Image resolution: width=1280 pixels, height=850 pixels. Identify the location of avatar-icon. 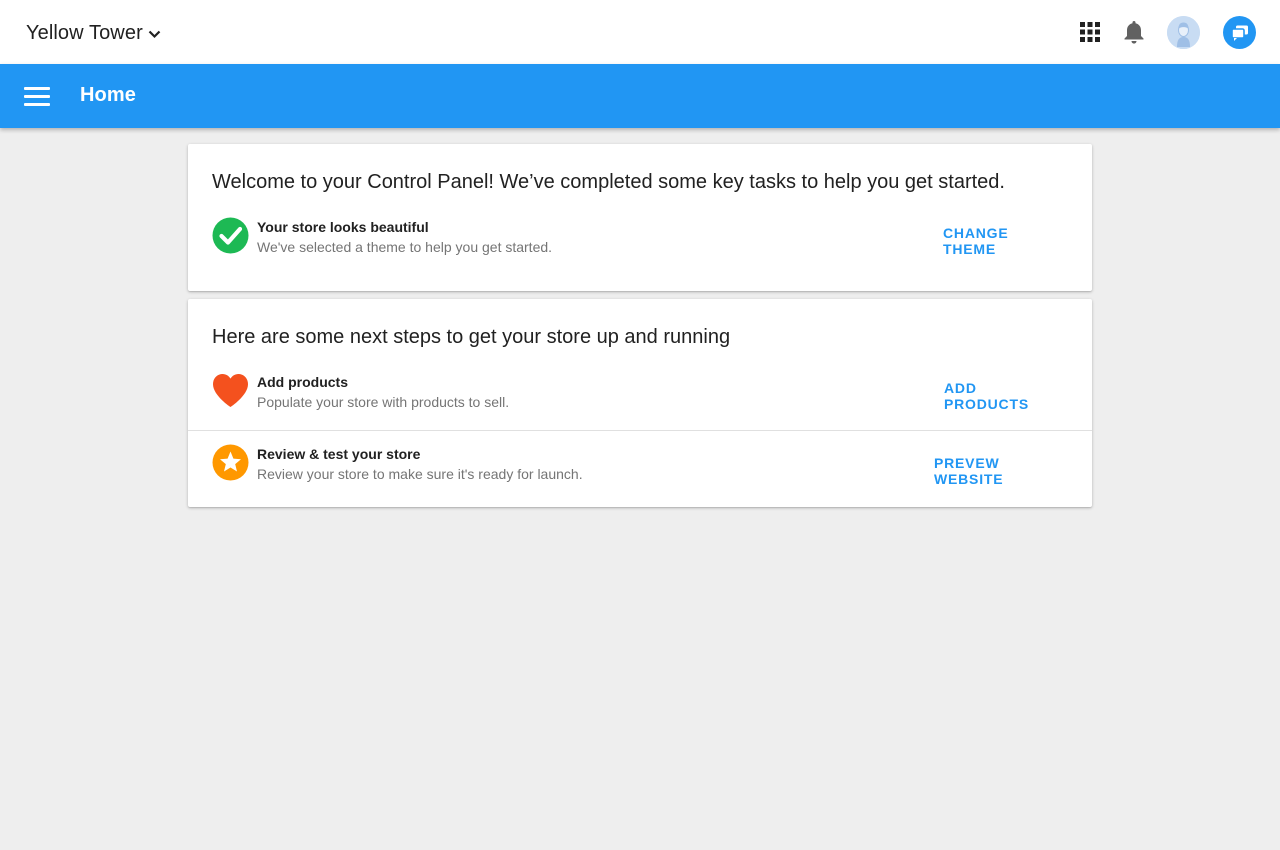
(1183, 32).